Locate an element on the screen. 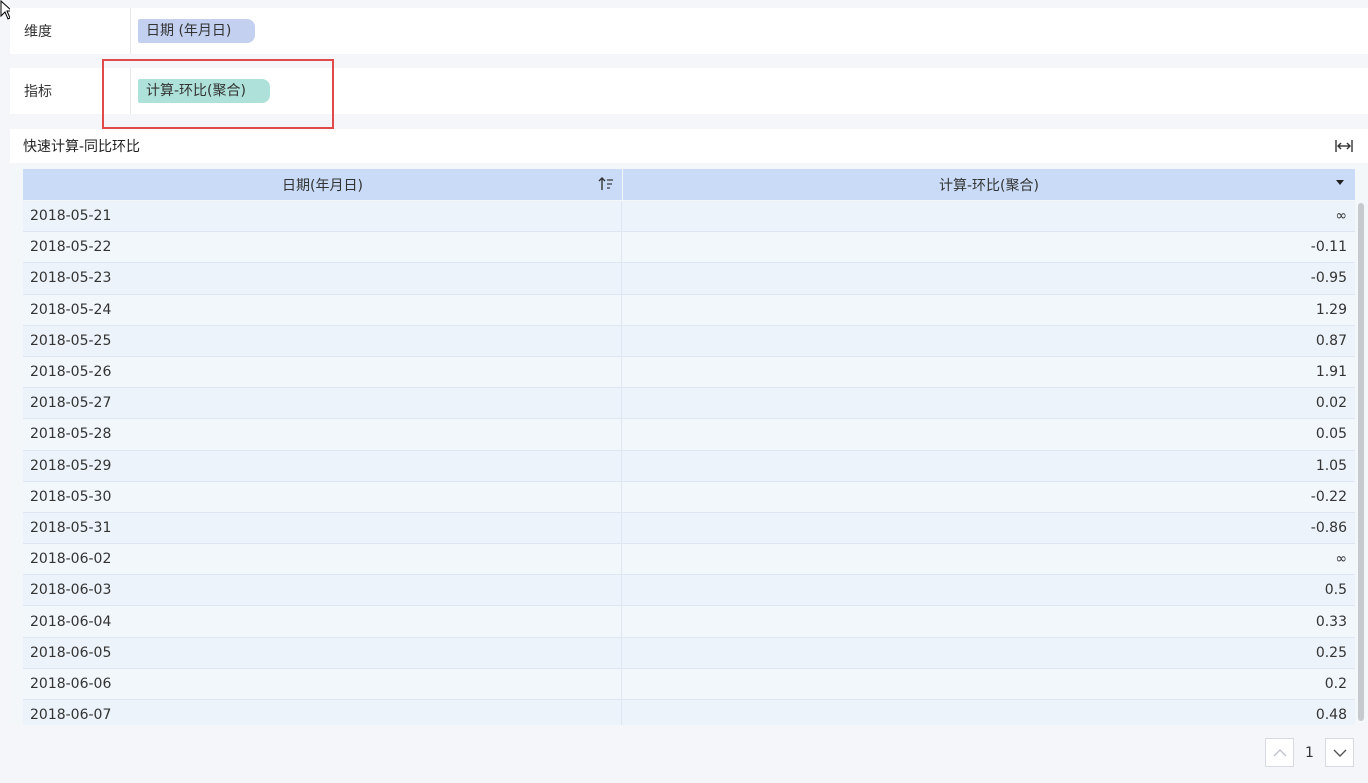 This screenshot has height=783, width=1368. table-row: 2018-05-27 0.02 is located at coordinates (689, 404).